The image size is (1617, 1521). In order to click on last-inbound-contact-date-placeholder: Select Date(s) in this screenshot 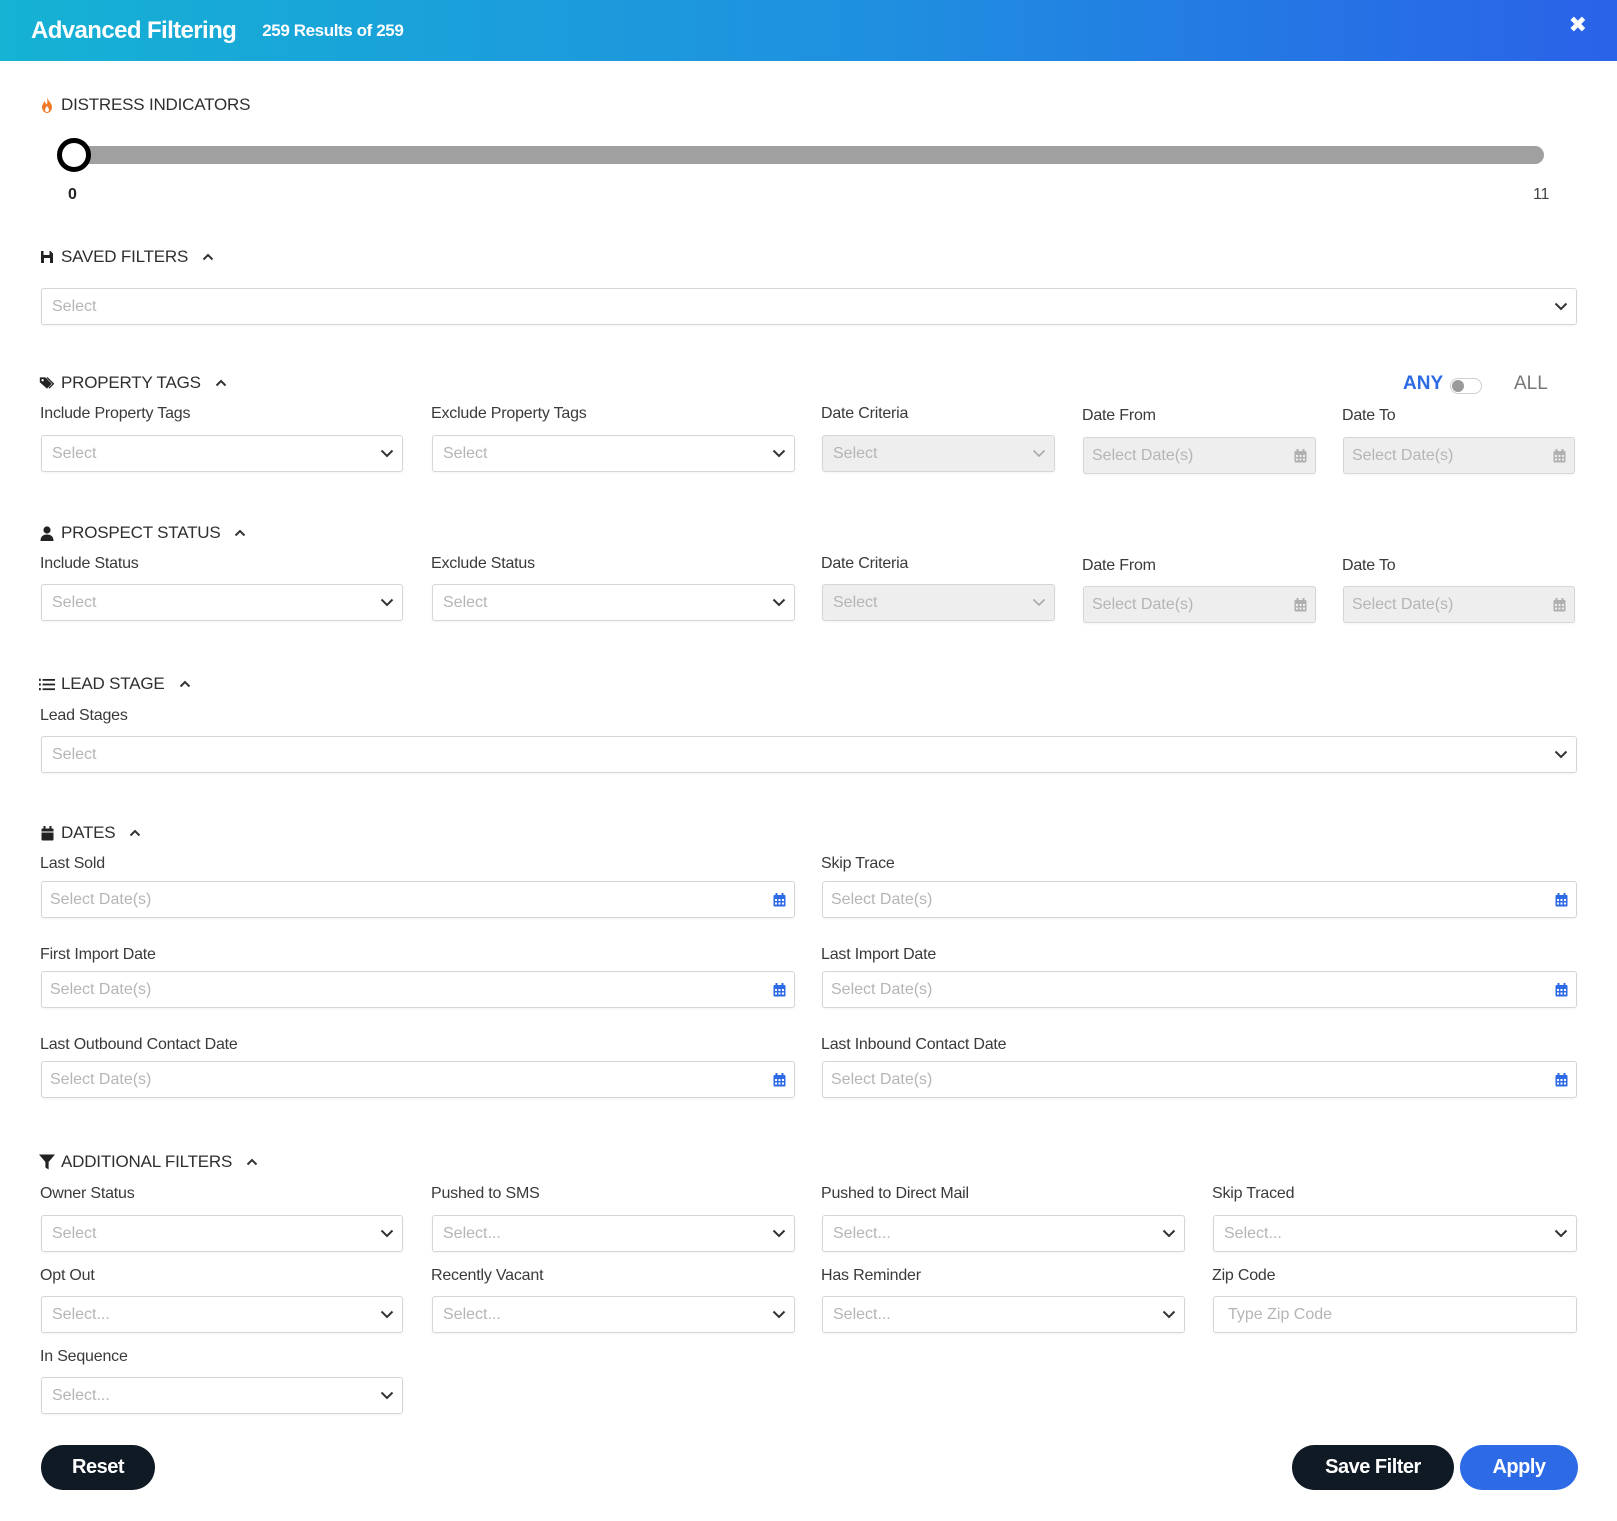, I will do `click(882, 1079)`.